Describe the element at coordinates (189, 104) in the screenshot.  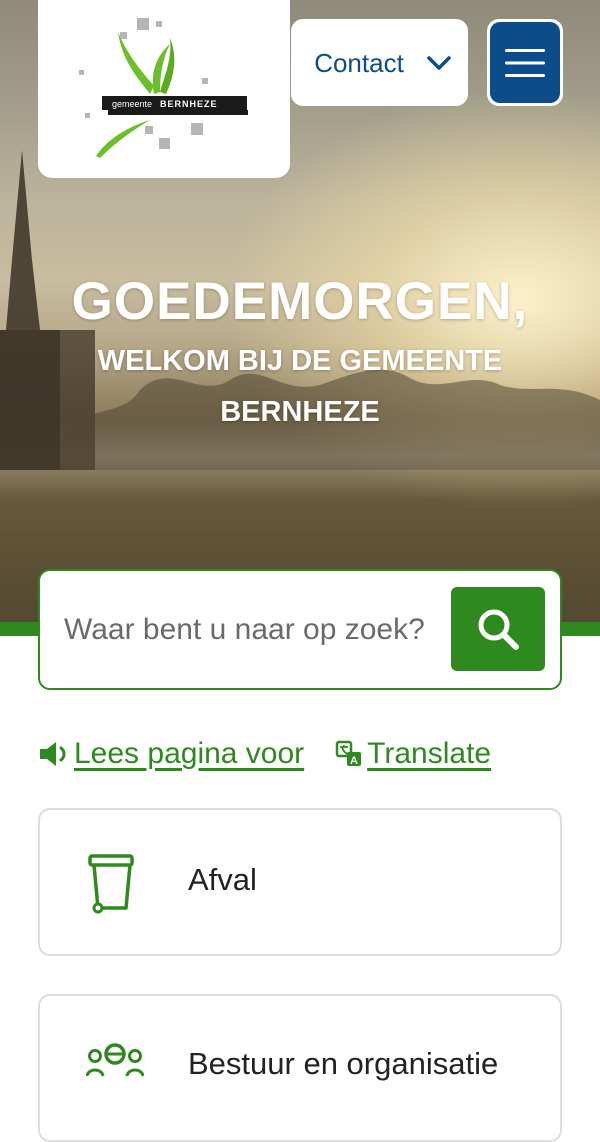
I see `logo-text-big: BERNHEZE` at that location.